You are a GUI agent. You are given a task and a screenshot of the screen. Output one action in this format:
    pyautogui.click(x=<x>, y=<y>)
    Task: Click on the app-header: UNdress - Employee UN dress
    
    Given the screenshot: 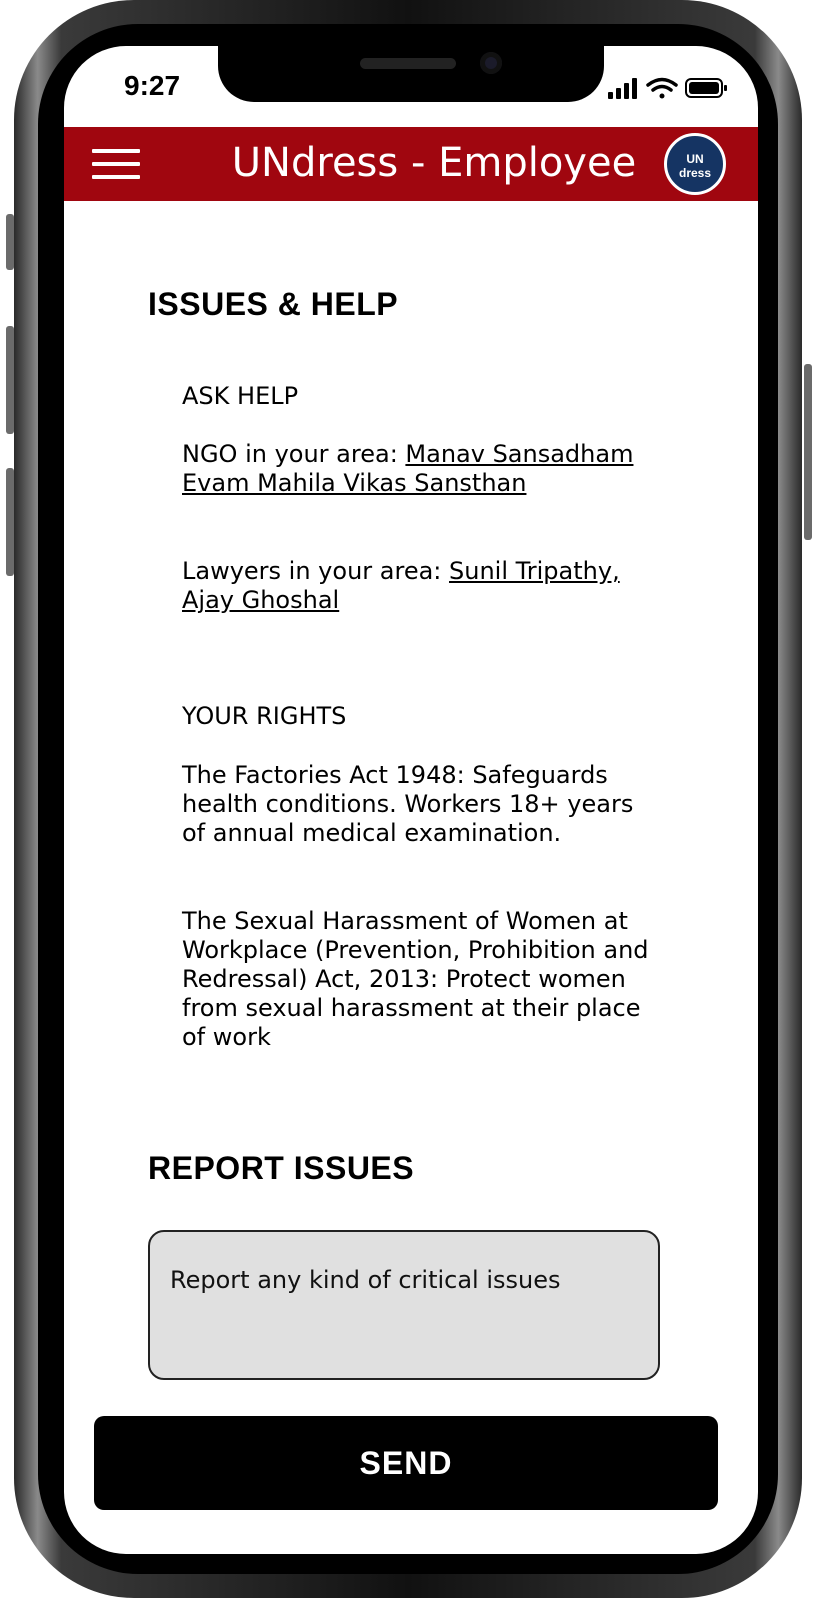 What is the action you would take?
    pyautogui.click(x=411, y=164)
    